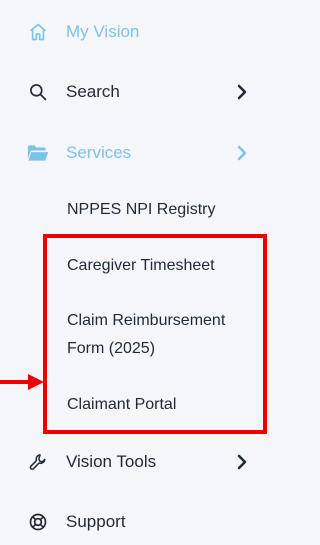  I want to click on nav-item-support: Support, so click(136, 522).